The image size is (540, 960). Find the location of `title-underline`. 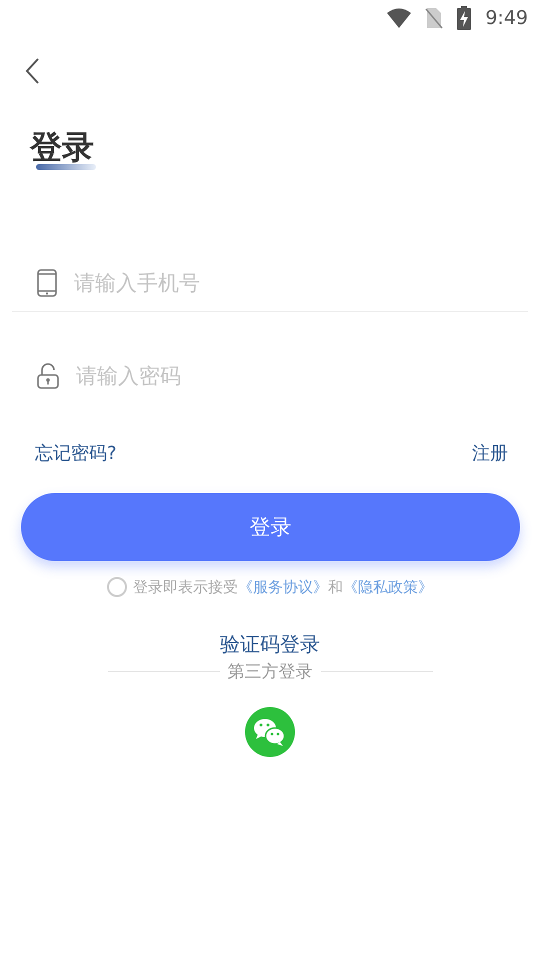

title-underline is located at coordinates (66, 167).